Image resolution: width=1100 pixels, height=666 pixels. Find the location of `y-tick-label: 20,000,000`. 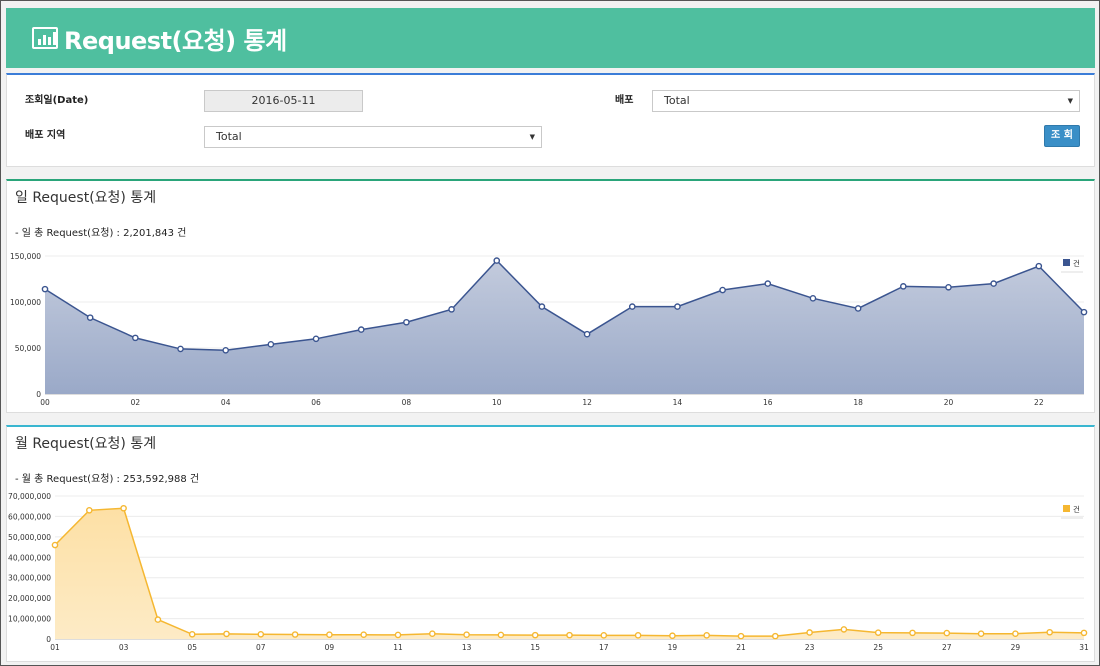

y-tick-label: 20,000,000 is located at coordinates (29, 598).